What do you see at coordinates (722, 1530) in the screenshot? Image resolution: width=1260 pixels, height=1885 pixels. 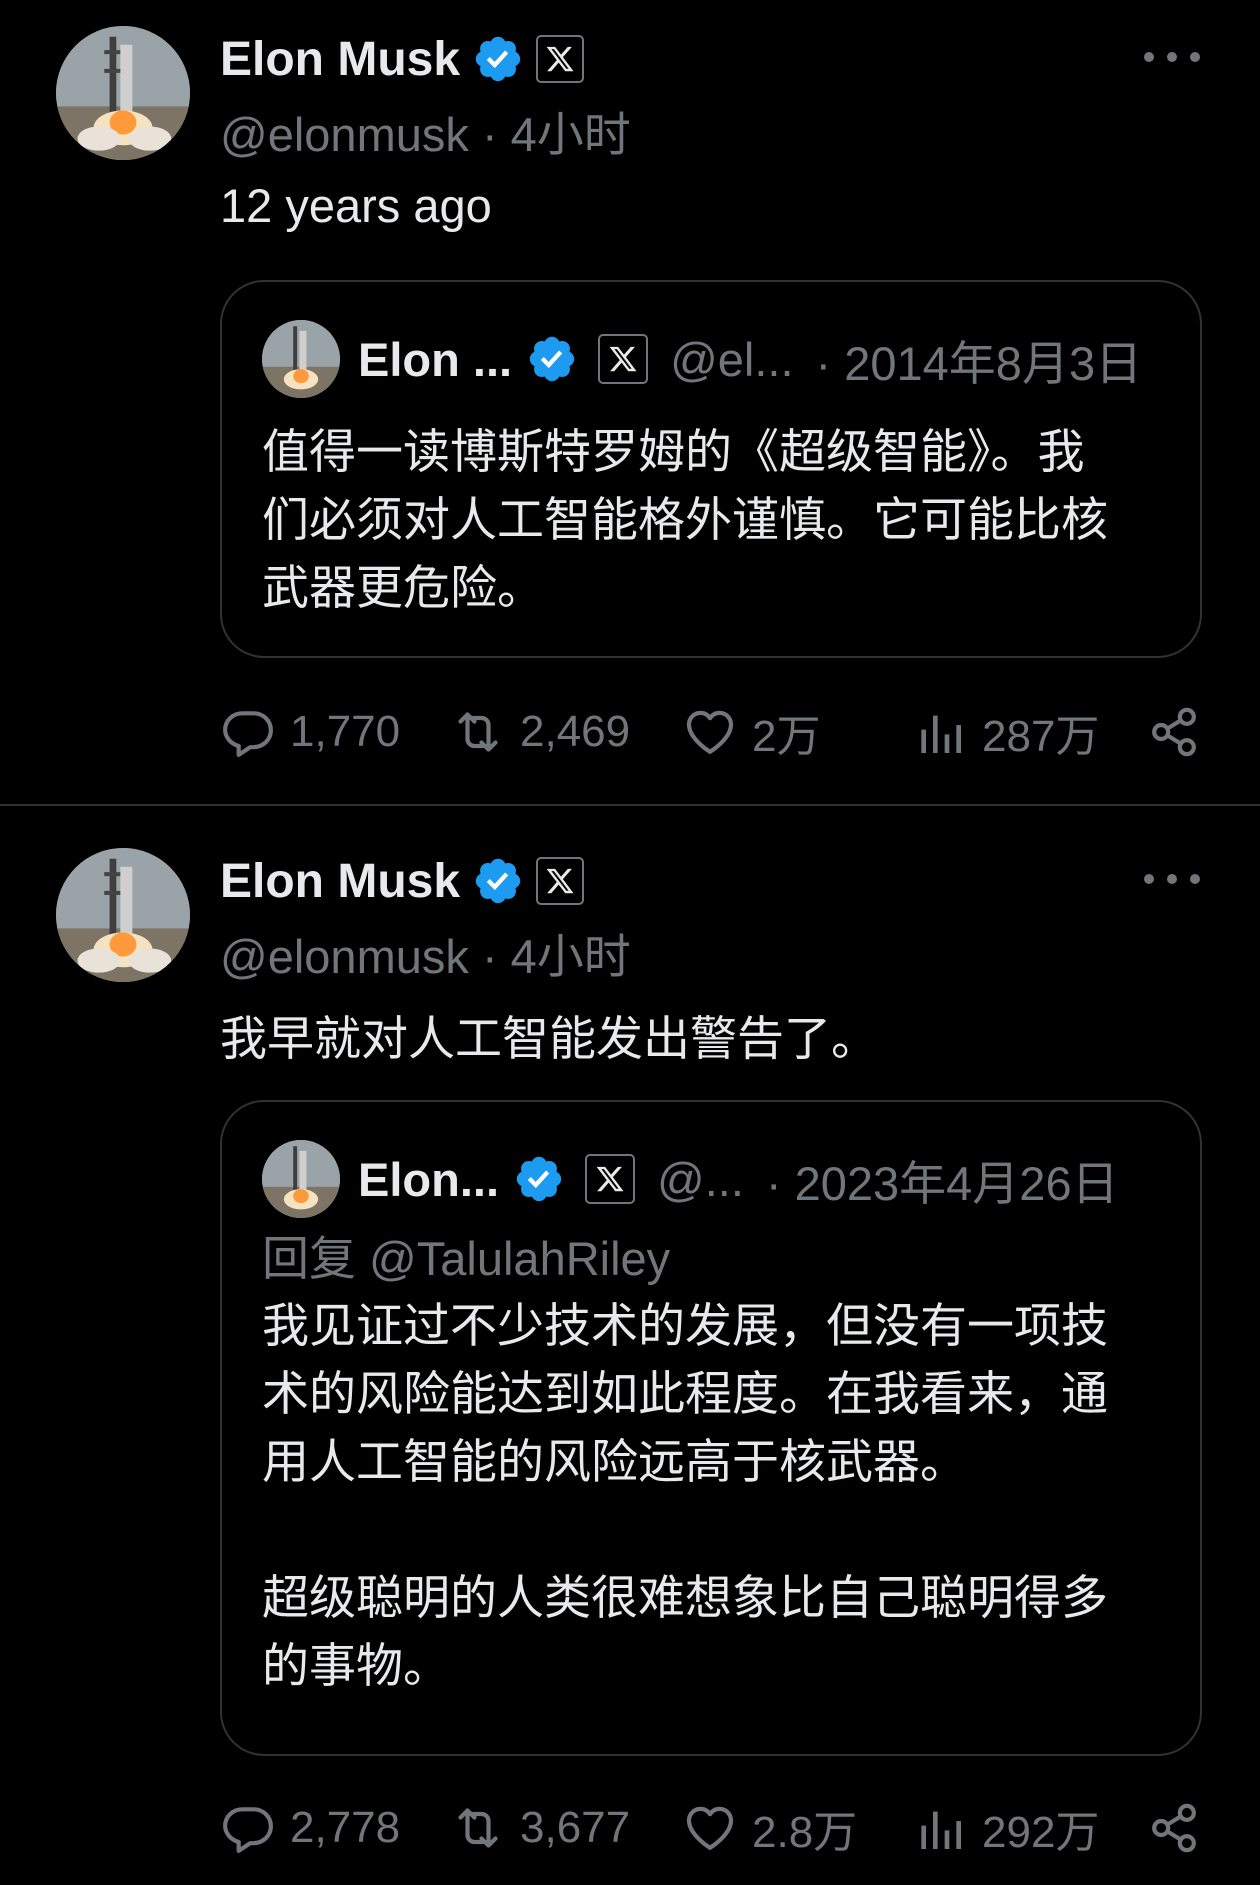 I see `quoted-text-line` at bounding box center [722, 1530].